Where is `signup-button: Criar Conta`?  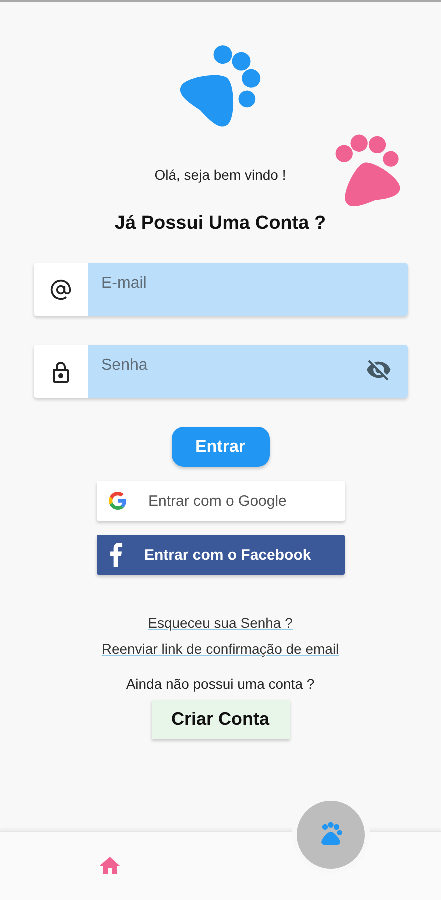 signup-button: Criar Conta is located at coordinates (221, 719).